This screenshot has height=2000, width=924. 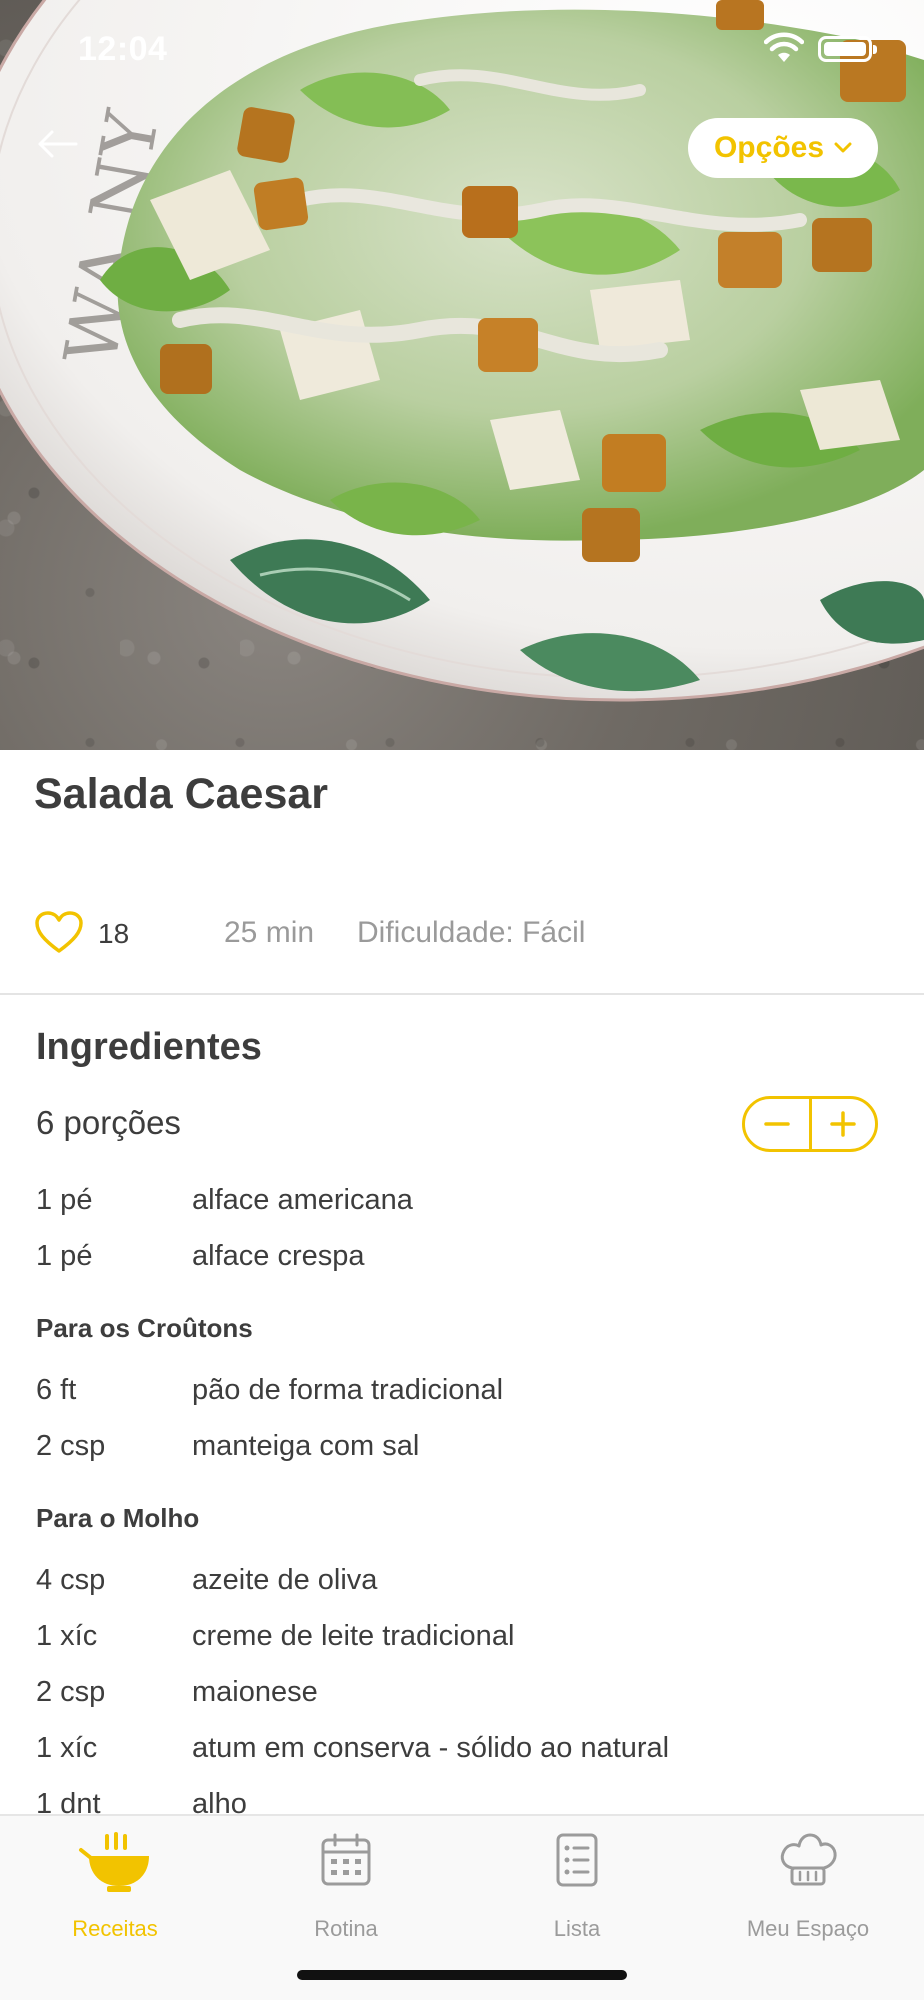 I want to click on likes-count: 18, so click(x=114, y=933).